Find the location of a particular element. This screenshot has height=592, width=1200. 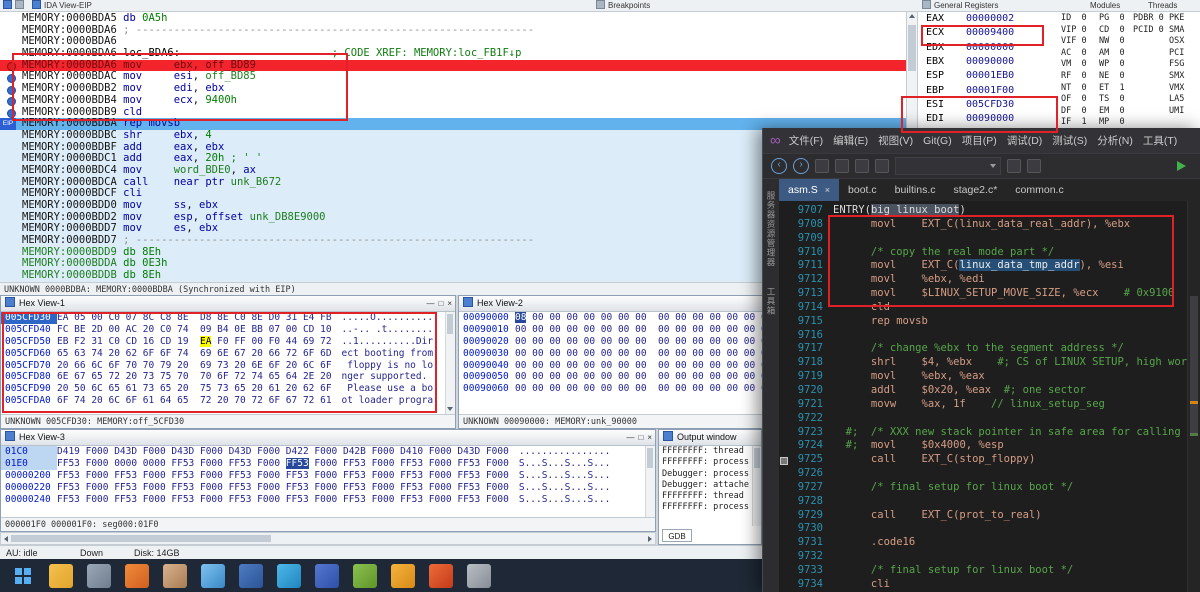

code-line: 9729 call EXT_C(prot_to_real) is located at coordinates (989, 516).